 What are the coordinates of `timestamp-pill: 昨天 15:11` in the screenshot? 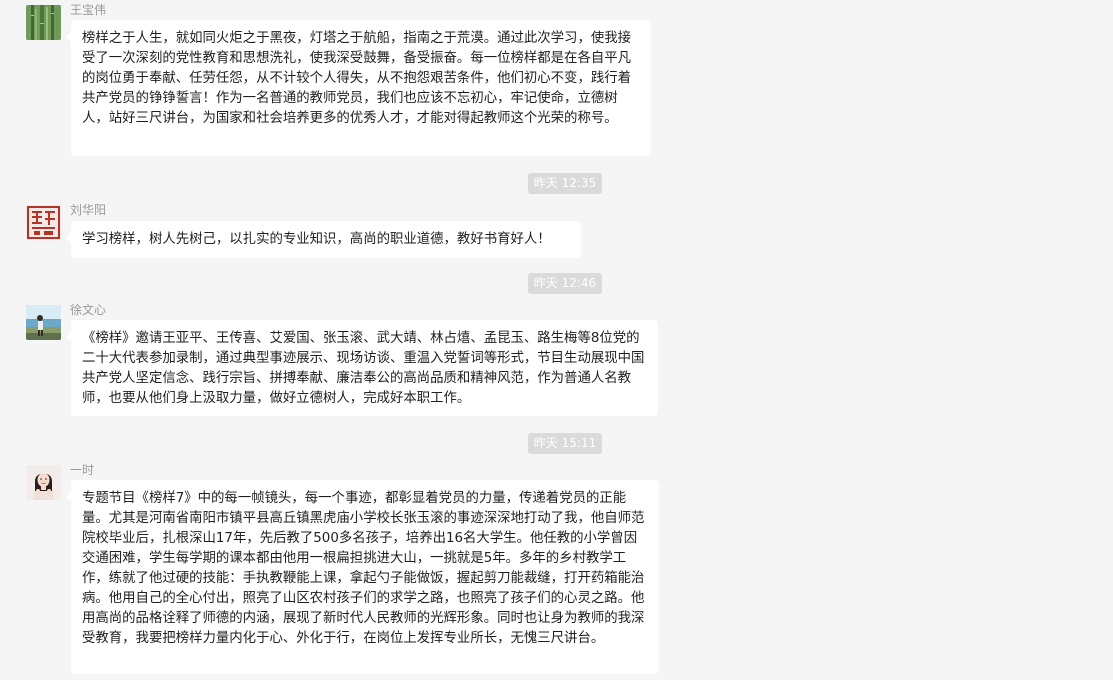 It's located at (565, 443).